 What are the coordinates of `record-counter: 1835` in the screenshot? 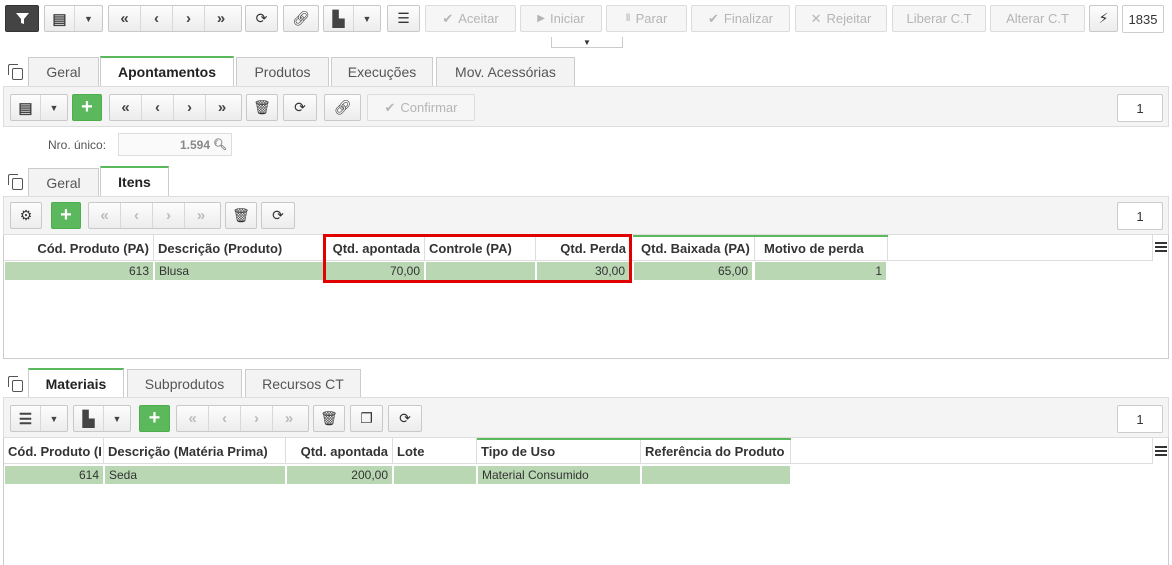 It's located at (1143, 19).